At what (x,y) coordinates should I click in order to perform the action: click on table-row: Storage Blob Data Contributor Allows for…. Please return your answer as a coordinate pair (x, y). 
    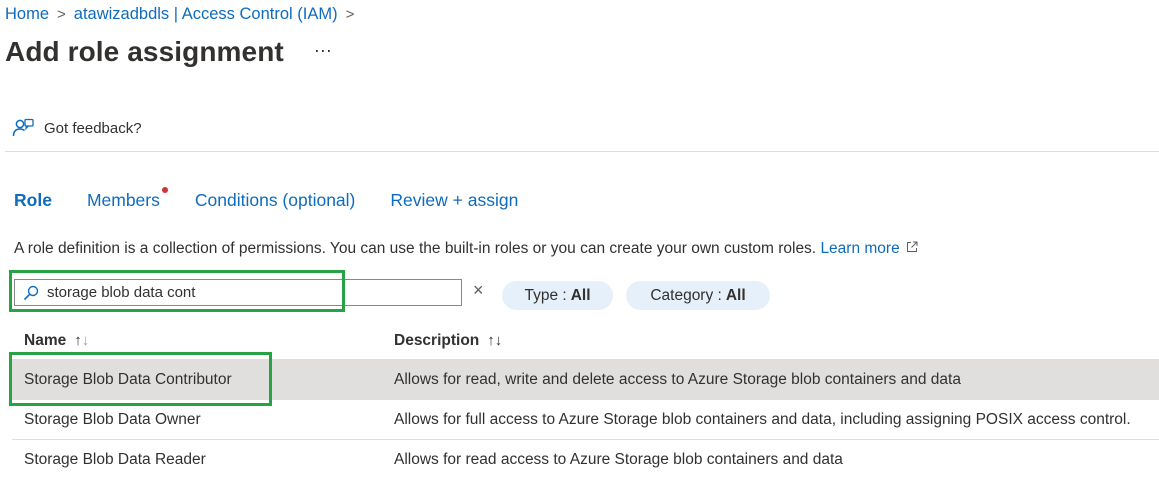
    Looking at the image, I should click on (585, 380).